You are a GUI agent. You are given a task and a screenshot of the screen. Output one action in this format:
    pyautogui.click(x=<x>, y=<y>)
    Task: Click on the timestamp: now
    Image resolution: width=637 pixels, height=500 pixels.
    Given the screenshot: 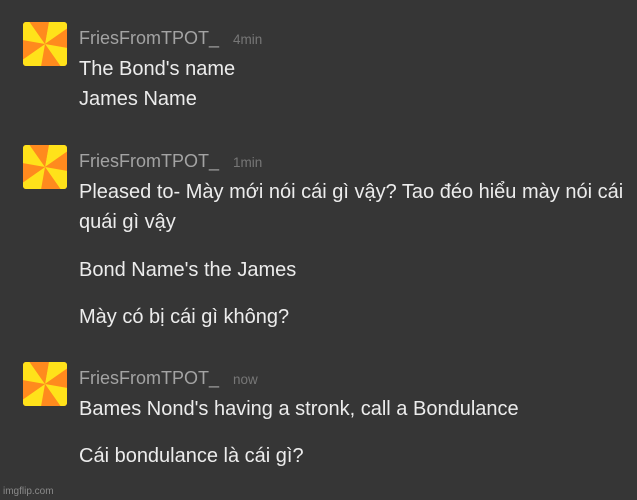 What is the action you would take?
    pyautogui.click(x=245, y=379)
    